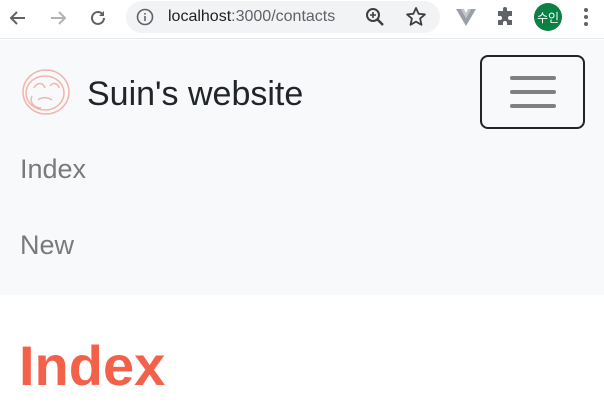  What do you see at coordinates (466, 17) in the screenshot?
I see `vue-devtools-icon` at bounding box center [466, 17].